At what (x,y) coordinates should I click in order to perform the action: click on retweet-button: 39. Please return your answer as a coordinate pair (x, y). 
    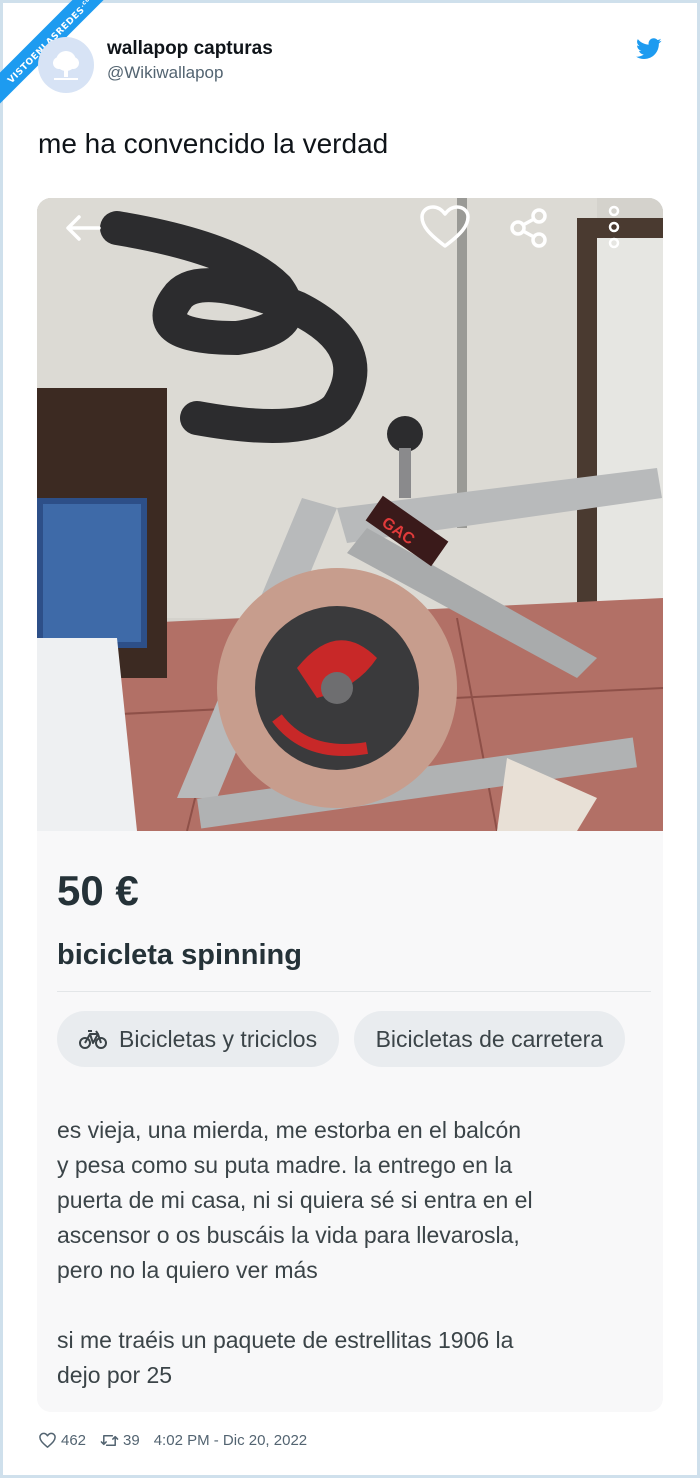
    Looking at the image, I should click on (120, 1440).